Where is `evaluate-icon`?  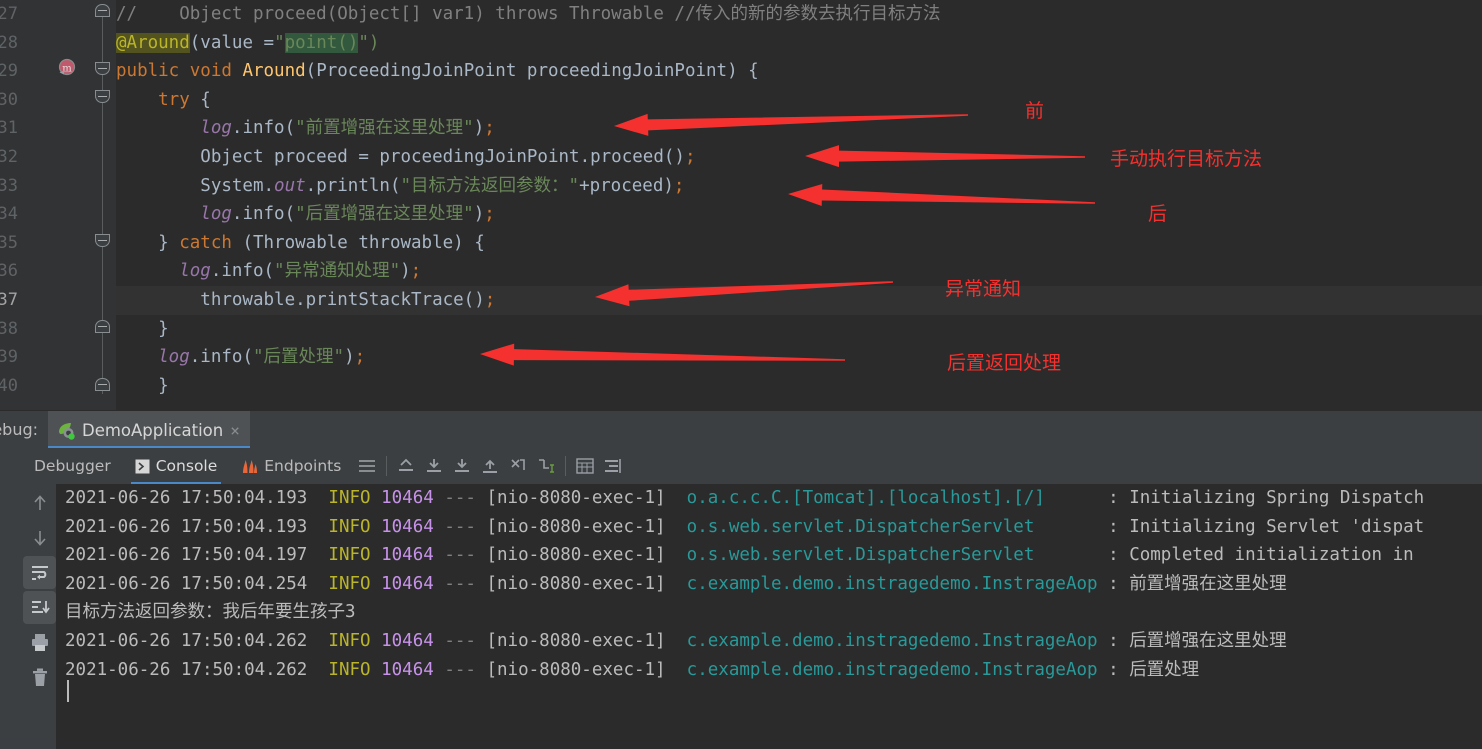 evaluate-icon is located at coordinates (546, 466).